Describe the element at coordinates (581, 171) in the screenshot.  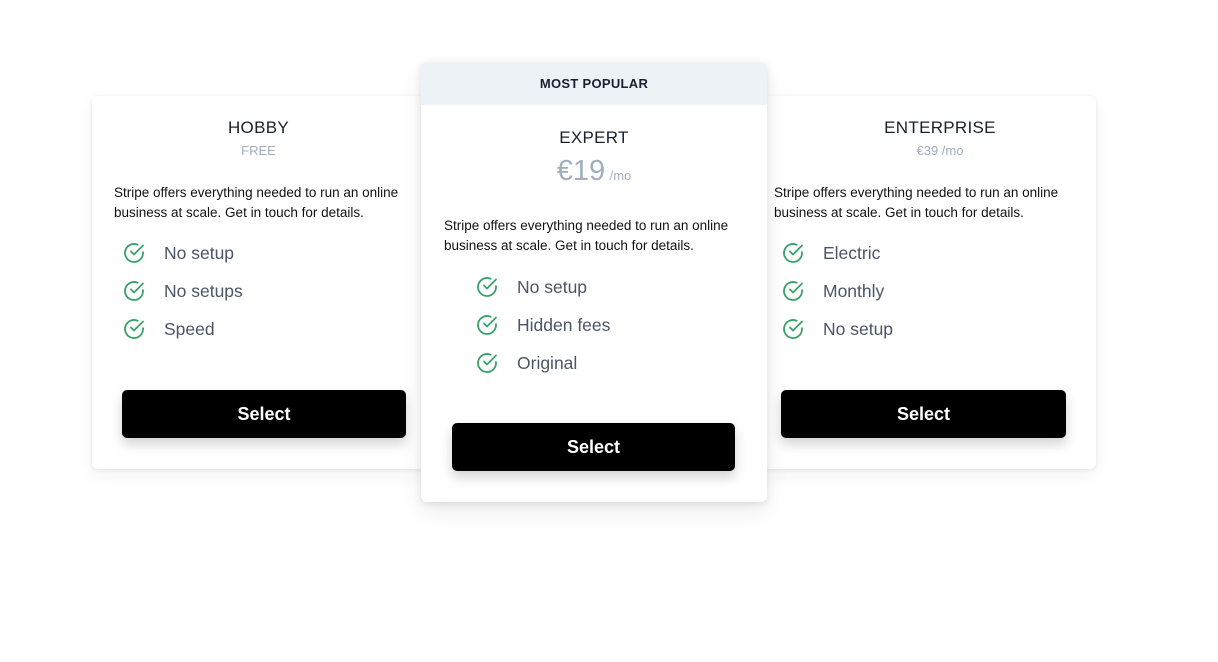
I see `price-amount: €19` at that location.